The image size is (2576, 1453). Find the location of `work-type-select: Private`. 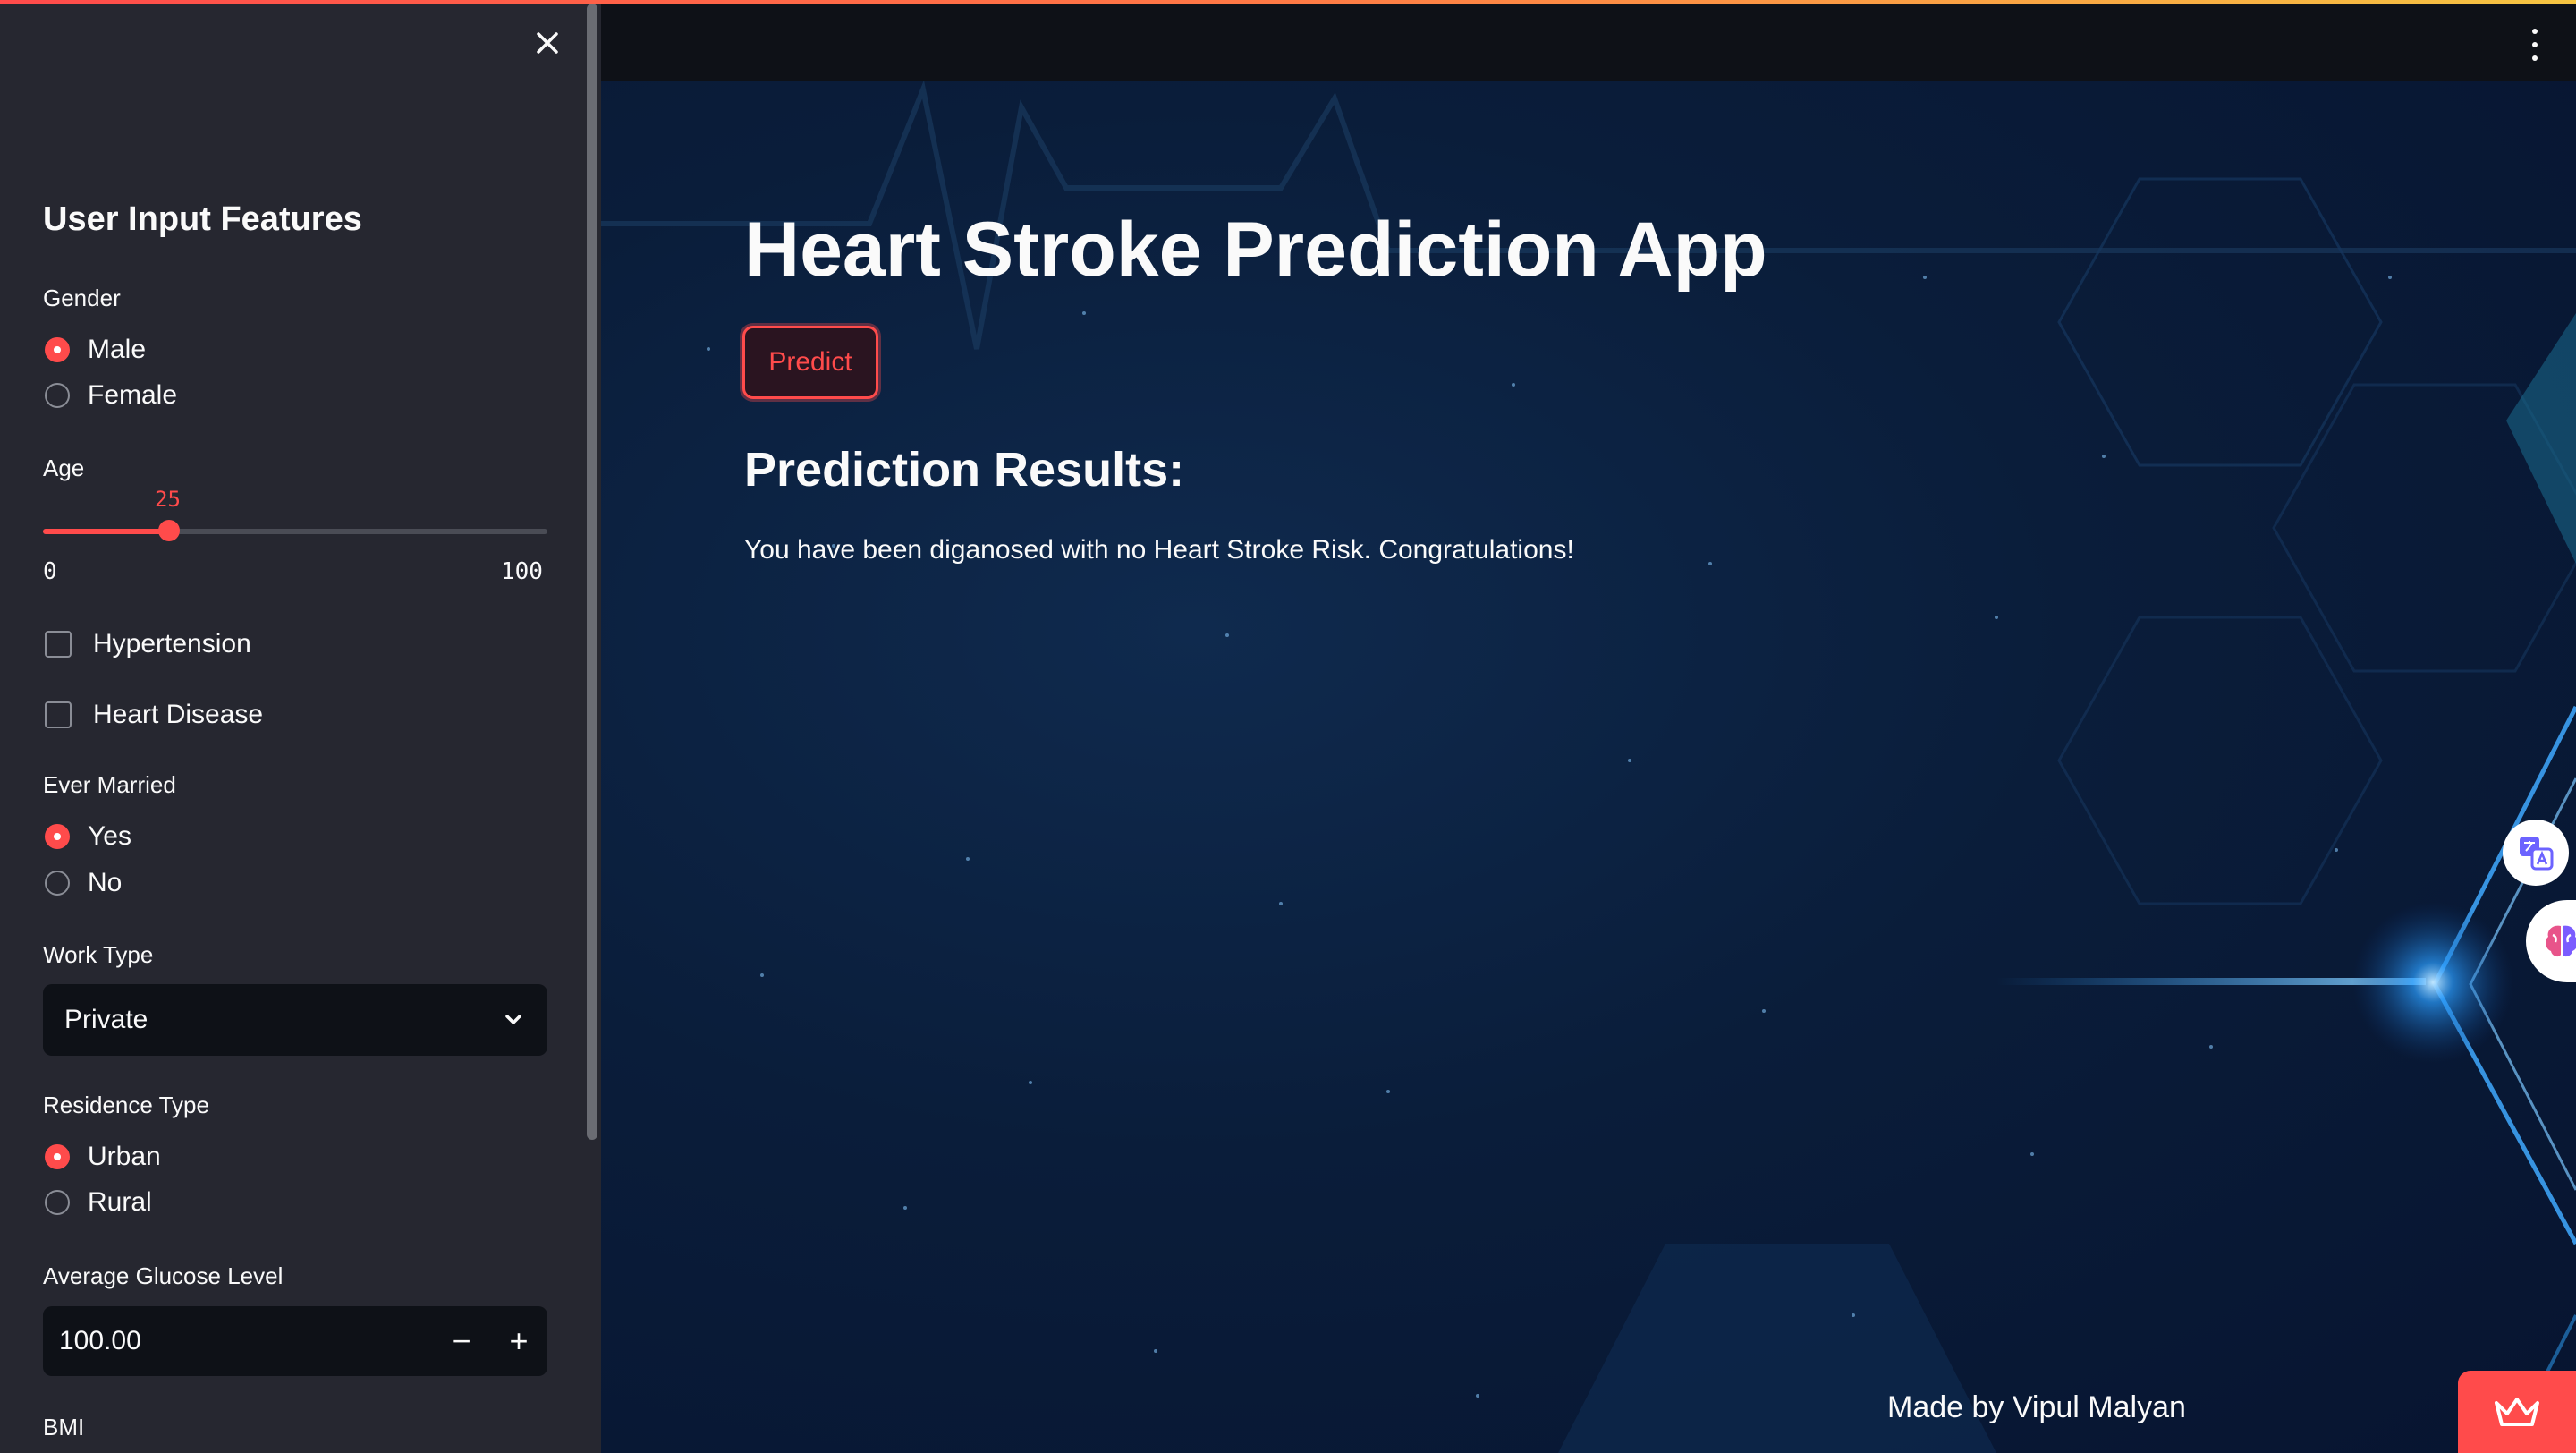

work-type-select: Private is located at coordinates (295, 1020).